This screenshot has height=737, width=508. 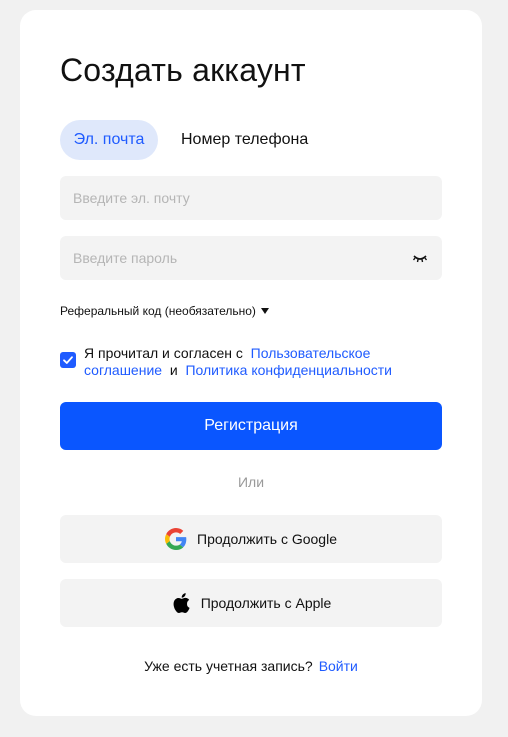 What do you see at coordinates (173, 370) in the screenshot?
I see `consent-joiner: и` at bounding box center [173, 370].